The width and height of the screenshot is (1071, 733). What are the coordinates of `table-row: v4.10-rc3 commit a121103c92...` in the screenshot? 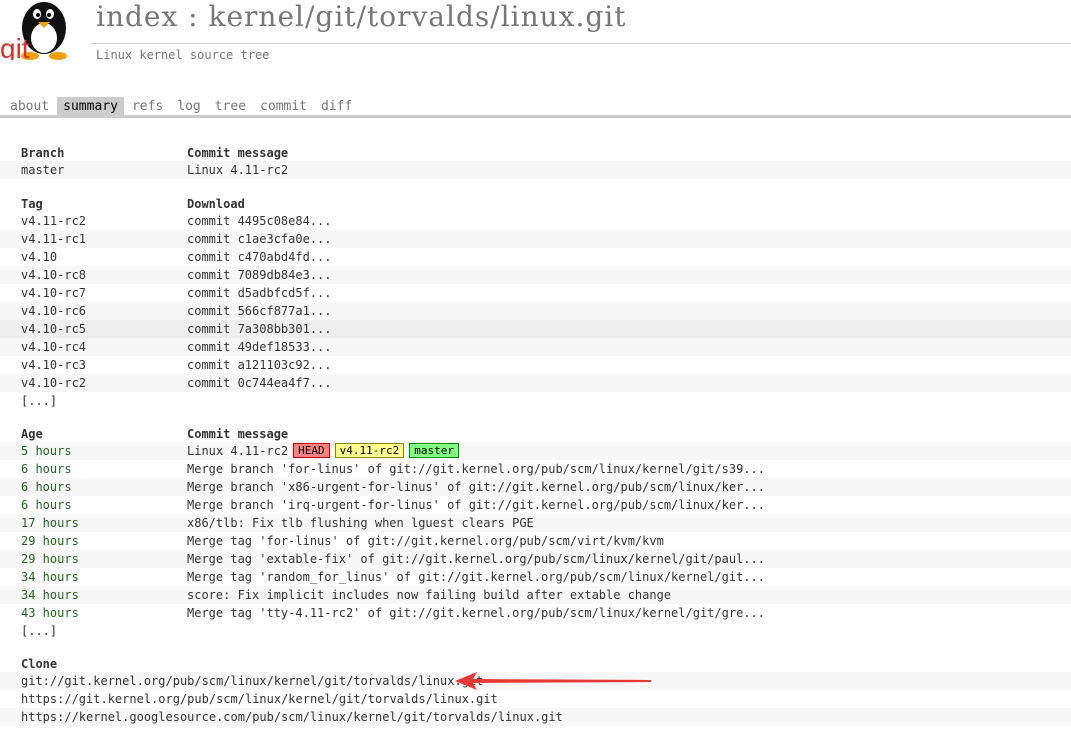 It's located at (535, 365).